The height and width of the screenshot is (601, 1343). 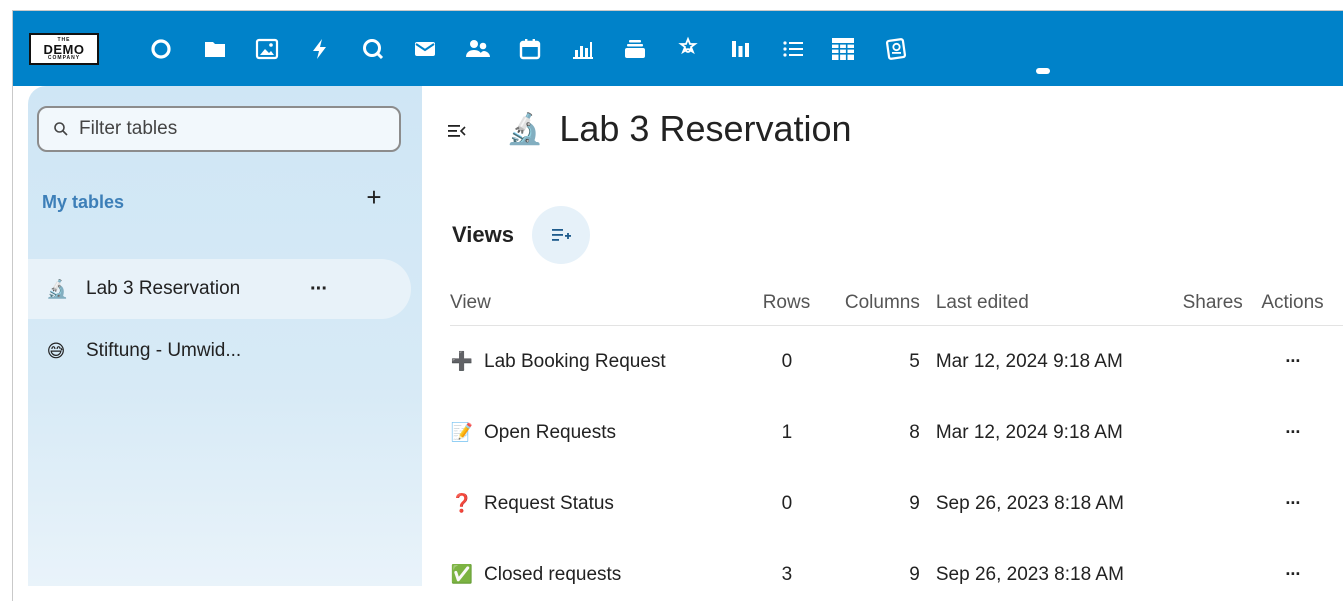 I want to click on page-title: Lab 3 Reservation, so click(x=705, y=128).